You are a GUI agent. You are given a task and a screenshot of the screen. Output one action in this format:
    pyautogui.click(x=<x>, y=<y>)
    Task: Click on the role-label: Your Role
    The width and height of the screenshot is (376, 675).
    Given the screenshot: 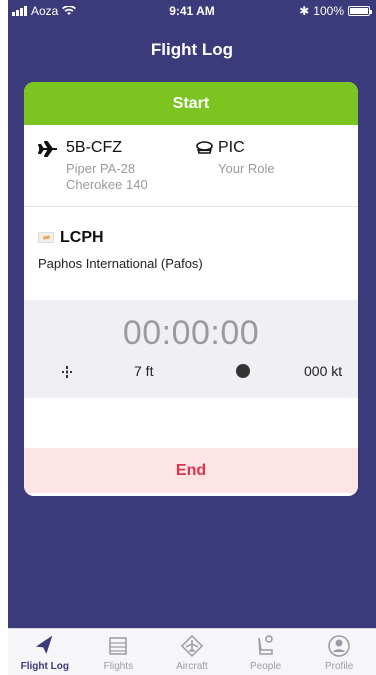 What is the action you would take?
    pyautogui.click(x=246, y=168)
    